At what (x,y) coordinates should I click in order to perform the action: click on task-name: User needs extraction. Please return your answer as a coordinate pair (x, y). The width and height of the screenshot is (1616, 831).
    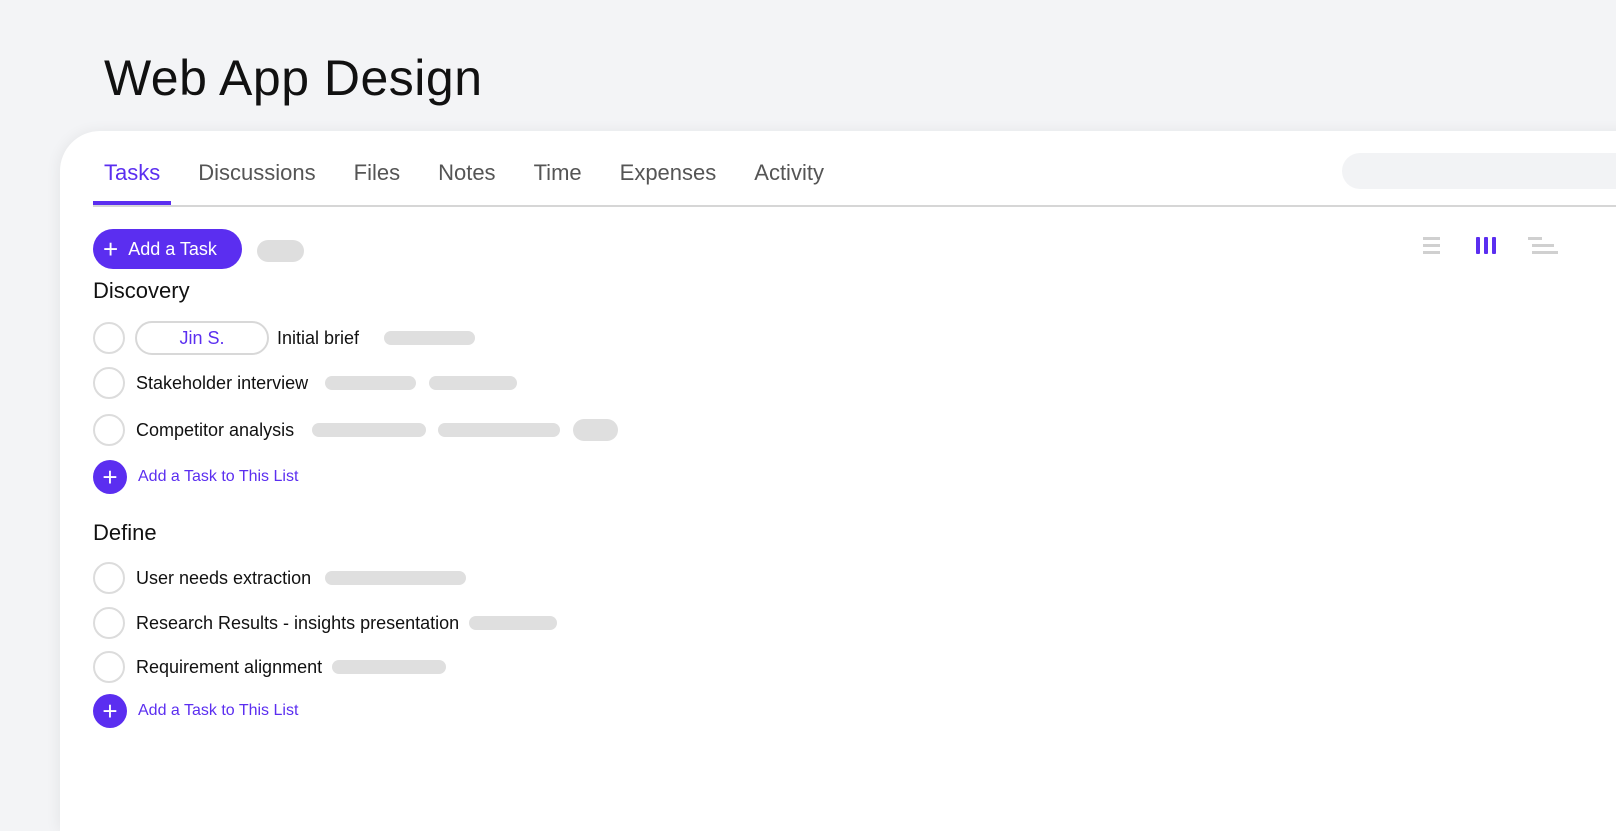
    Looking at the image, I should click on (223, 578).